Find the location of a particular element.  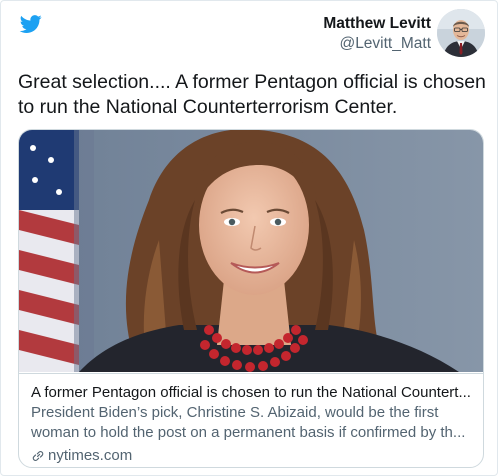

twitter-bird-icon is located at coordinates (31, 24).